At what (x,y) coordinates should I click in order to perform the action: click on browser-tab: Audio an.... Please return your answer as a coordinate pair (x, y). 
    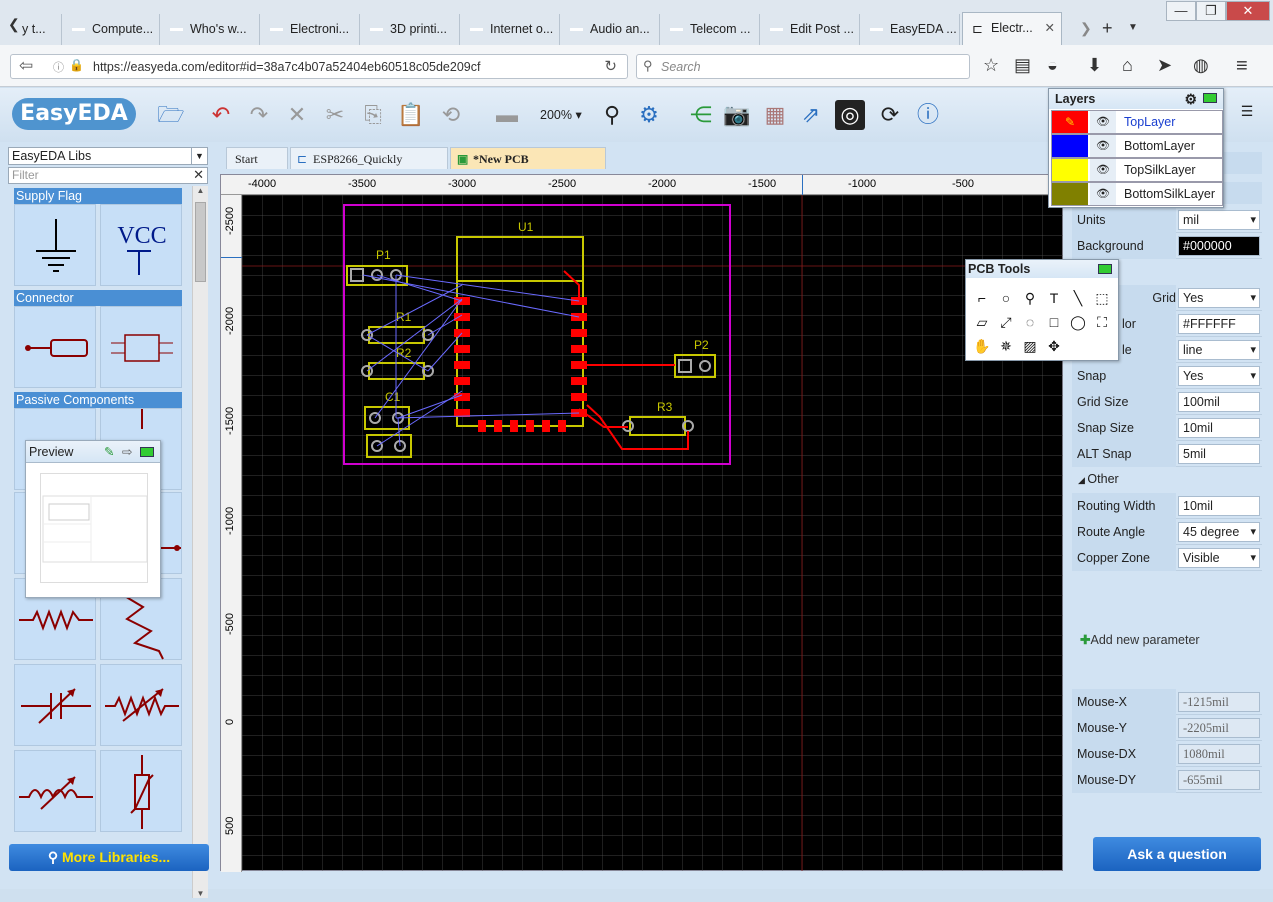
    Looking at the image, I should click on (611, 29).